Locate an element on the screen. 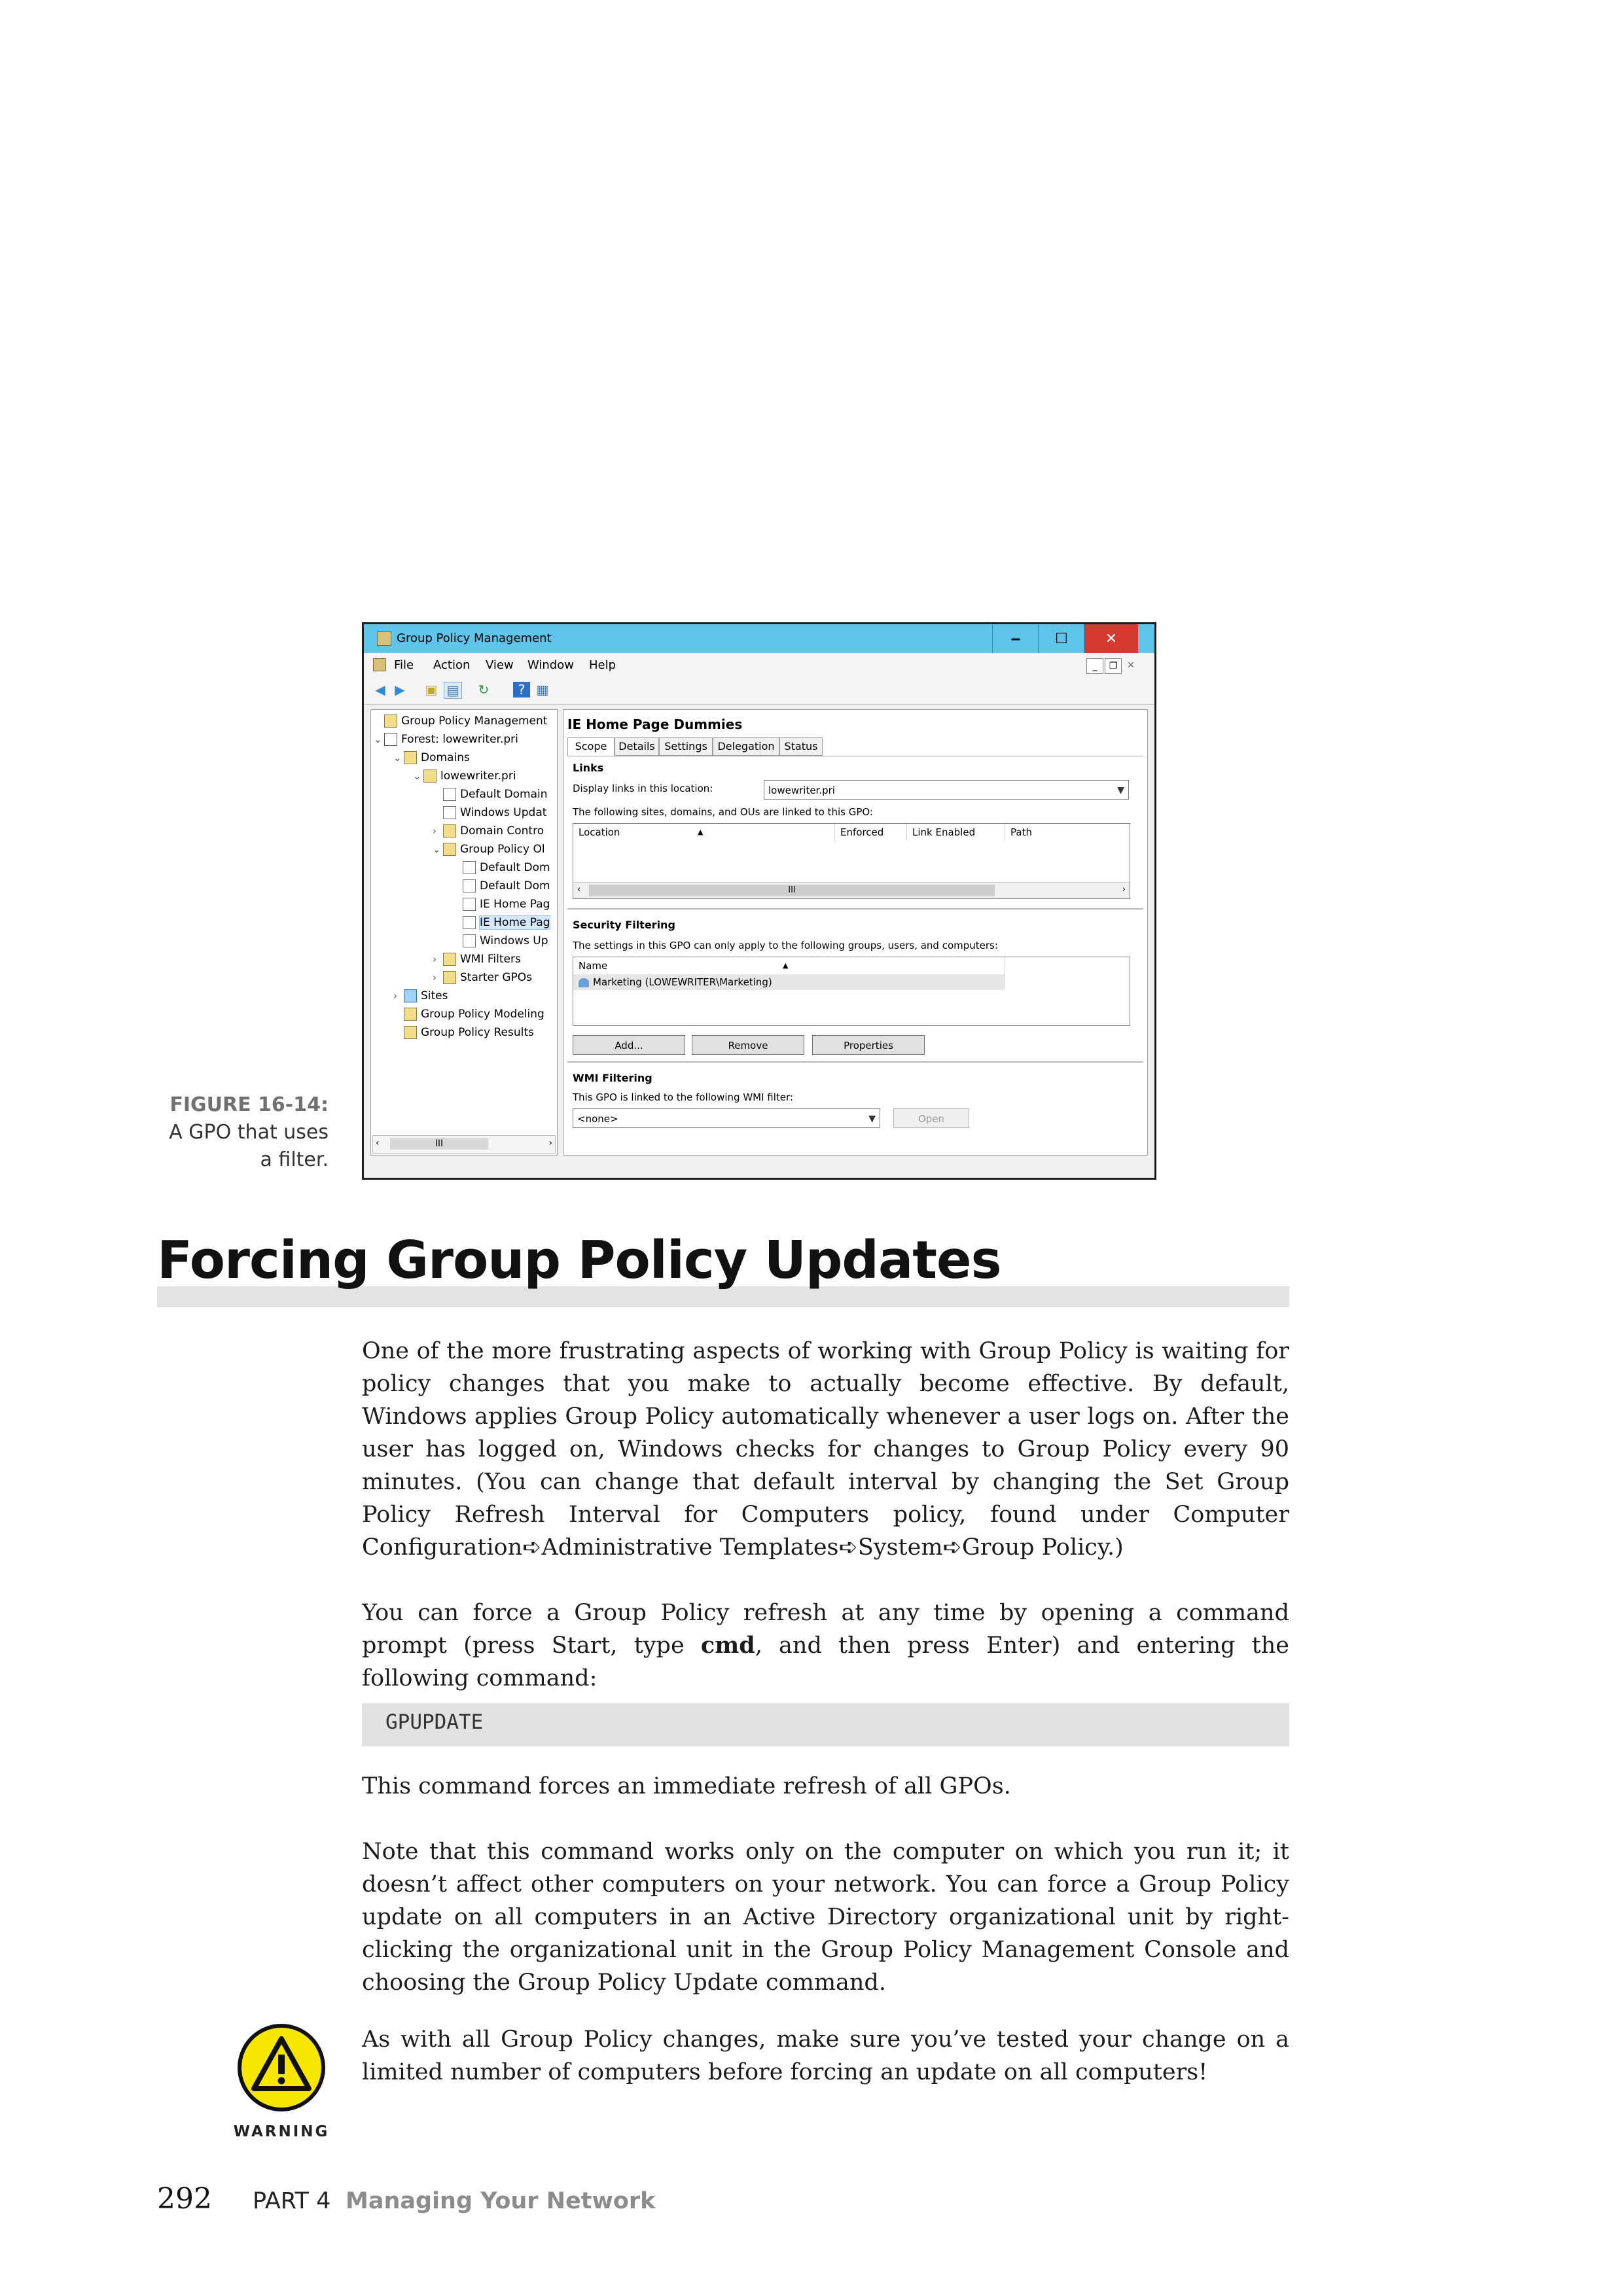 The width and height of the screenshot is (1623, 2296). tab-details: Details is located at coordinates (637, 746).